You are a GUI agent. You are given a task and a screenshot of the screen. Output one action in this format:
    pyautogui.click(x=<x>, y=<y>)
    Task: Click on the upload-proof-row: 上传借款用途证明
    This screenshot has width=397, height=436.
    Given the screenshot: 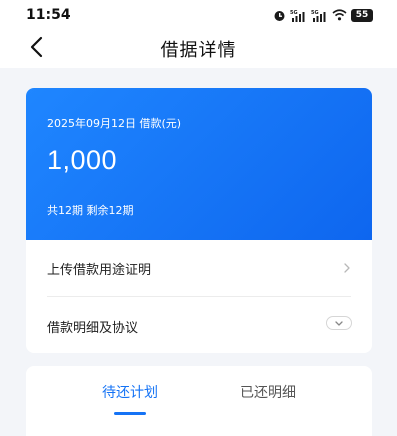 What is the action you would take?
    pyautogui.click(x=199, y=268)
    